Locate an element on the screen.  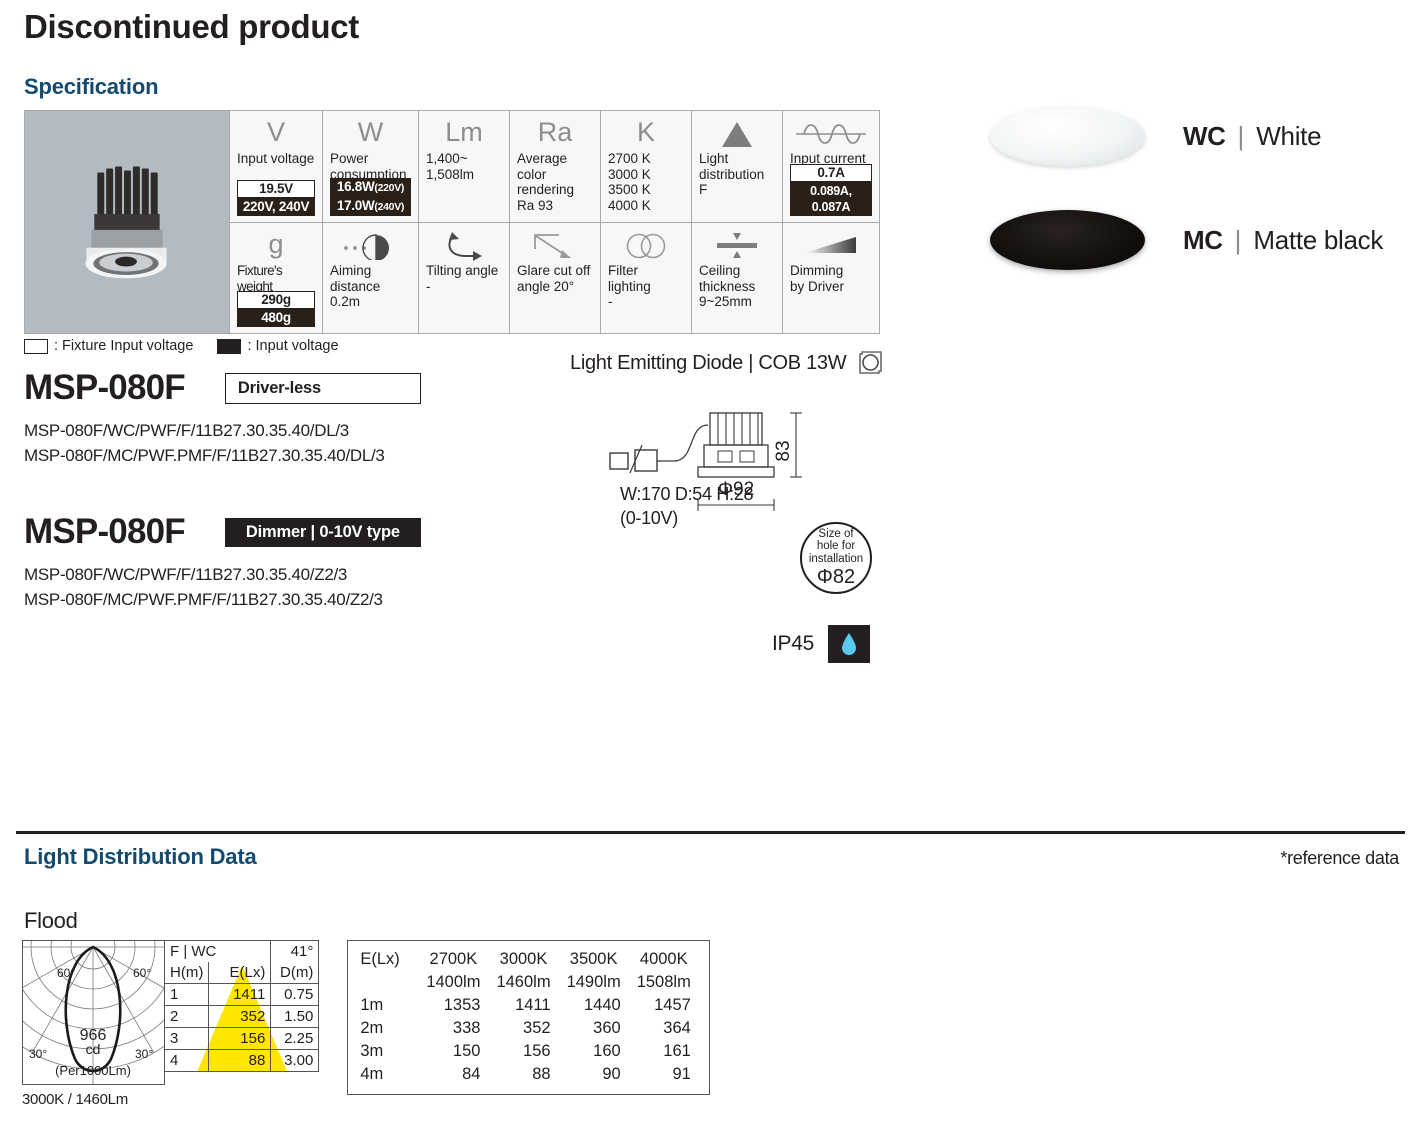
spec-label-tilting-angle: Tilting angle - is located at coordinates (462, 278).